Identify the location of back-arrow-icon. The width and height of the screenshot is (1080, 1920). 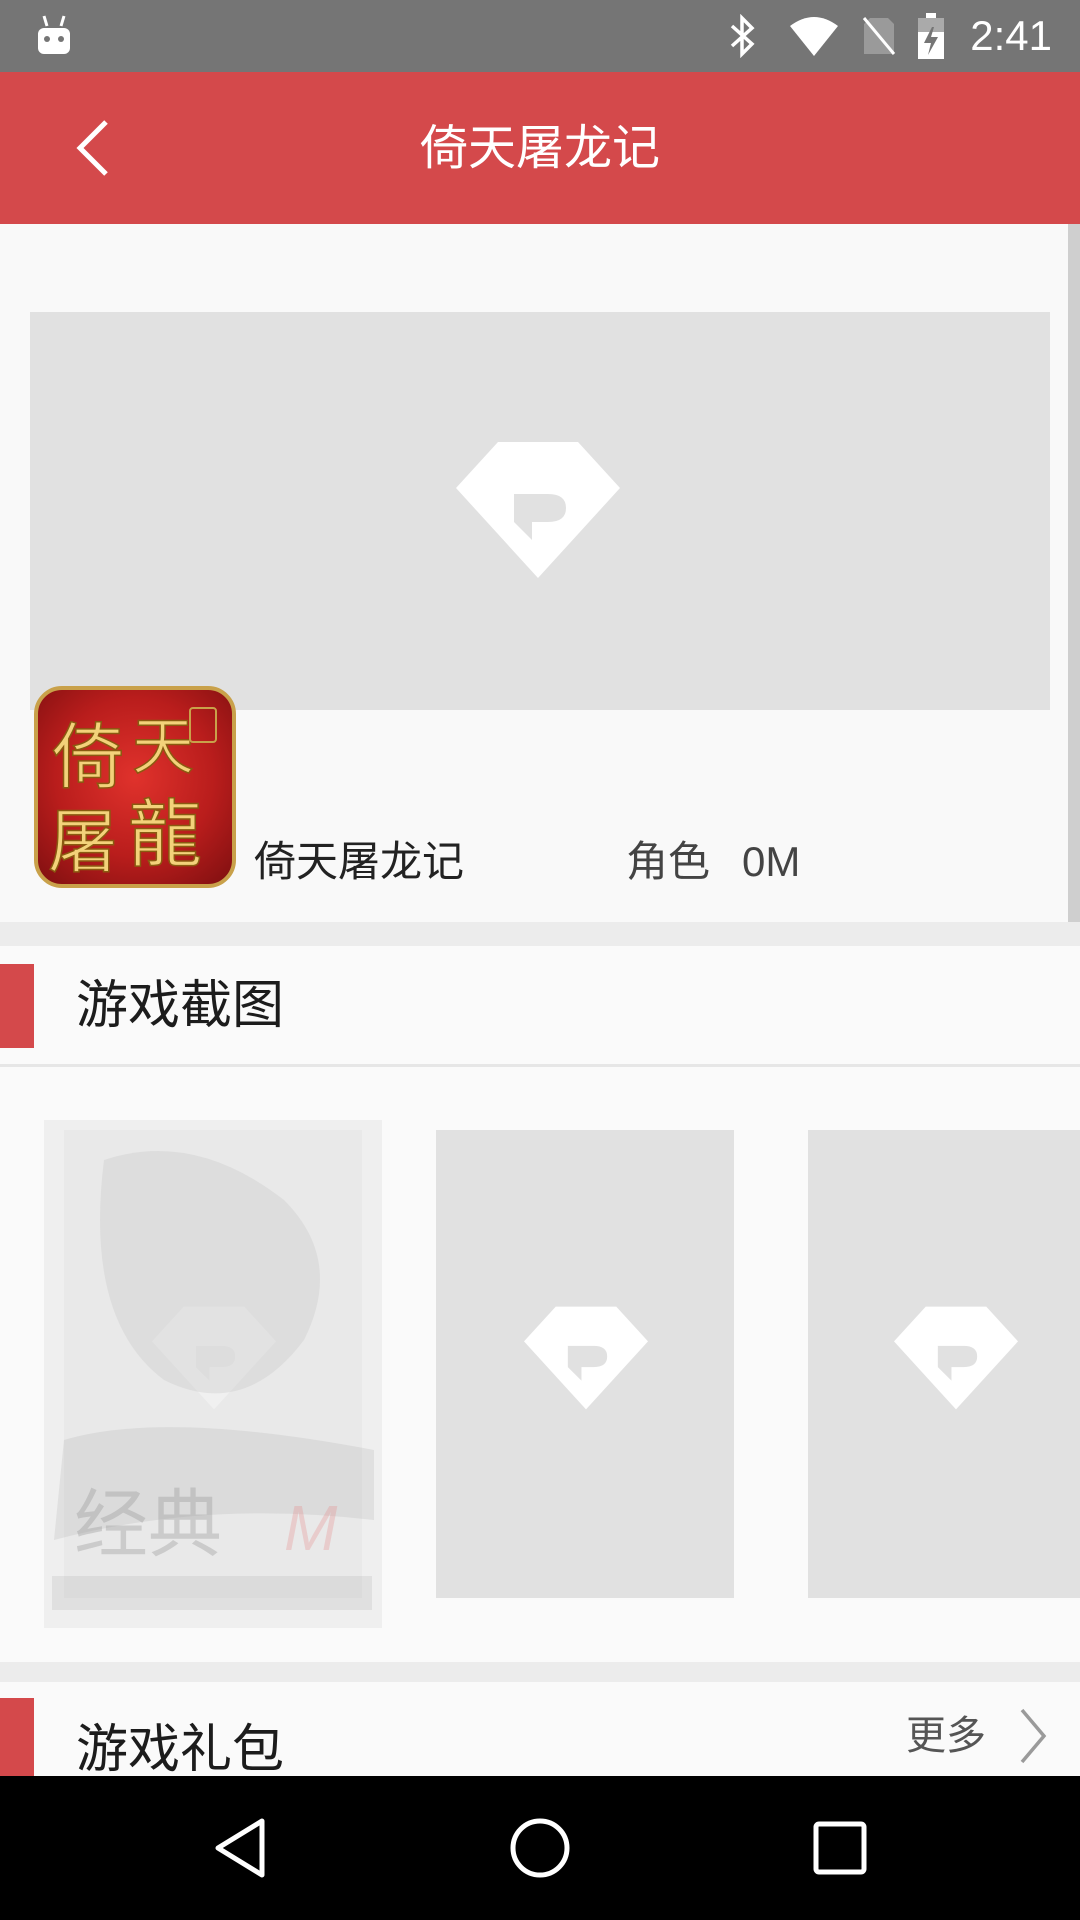
(92, 148).